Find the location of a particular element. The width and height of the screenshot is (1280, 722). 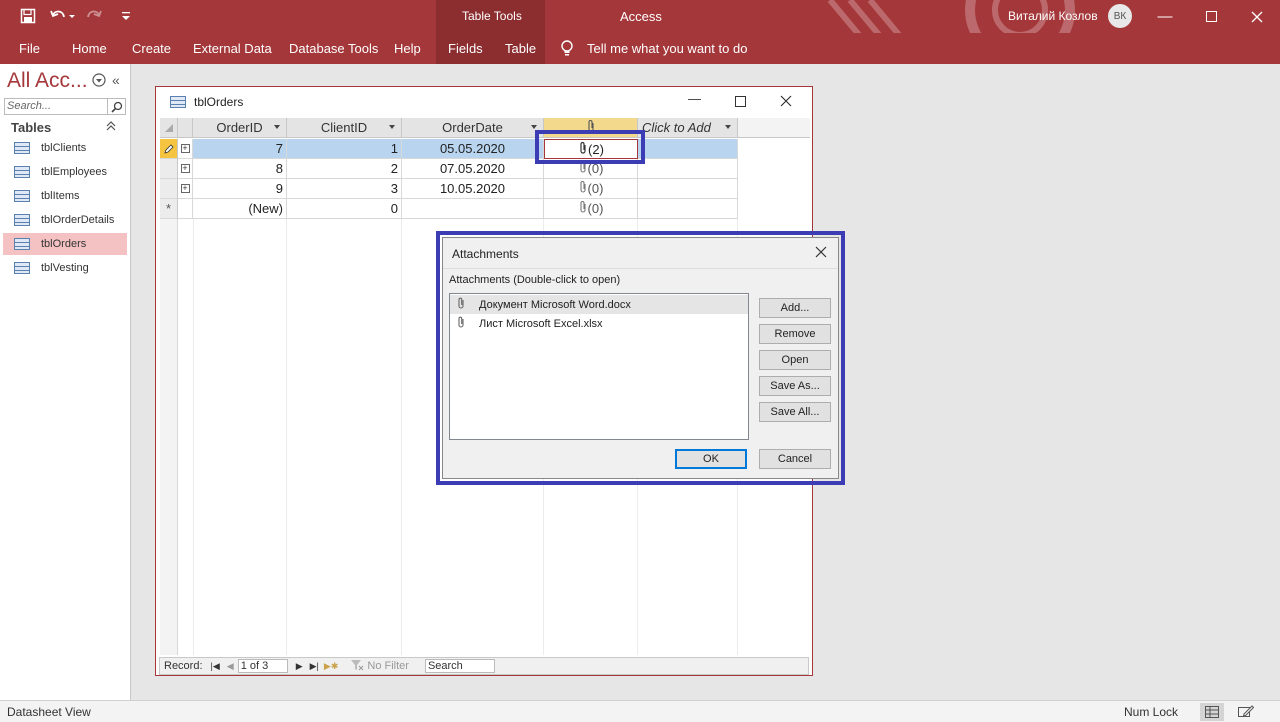

open-attachment-button: Open is located at coordinates (795, 360).